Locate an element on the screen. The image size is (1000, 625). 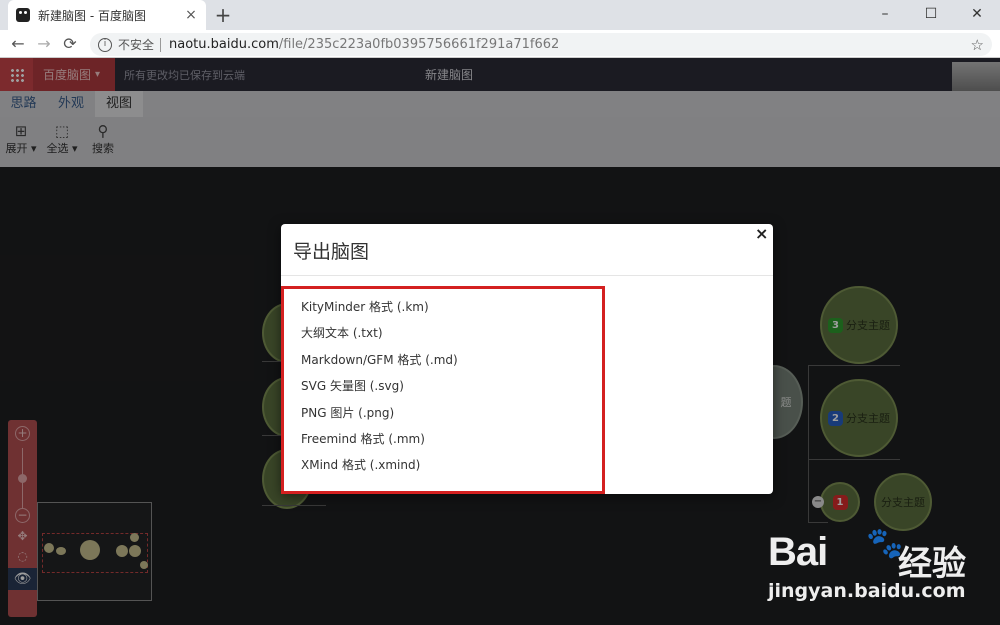
tab-close-icon: × is located at coordinates (191, 15).